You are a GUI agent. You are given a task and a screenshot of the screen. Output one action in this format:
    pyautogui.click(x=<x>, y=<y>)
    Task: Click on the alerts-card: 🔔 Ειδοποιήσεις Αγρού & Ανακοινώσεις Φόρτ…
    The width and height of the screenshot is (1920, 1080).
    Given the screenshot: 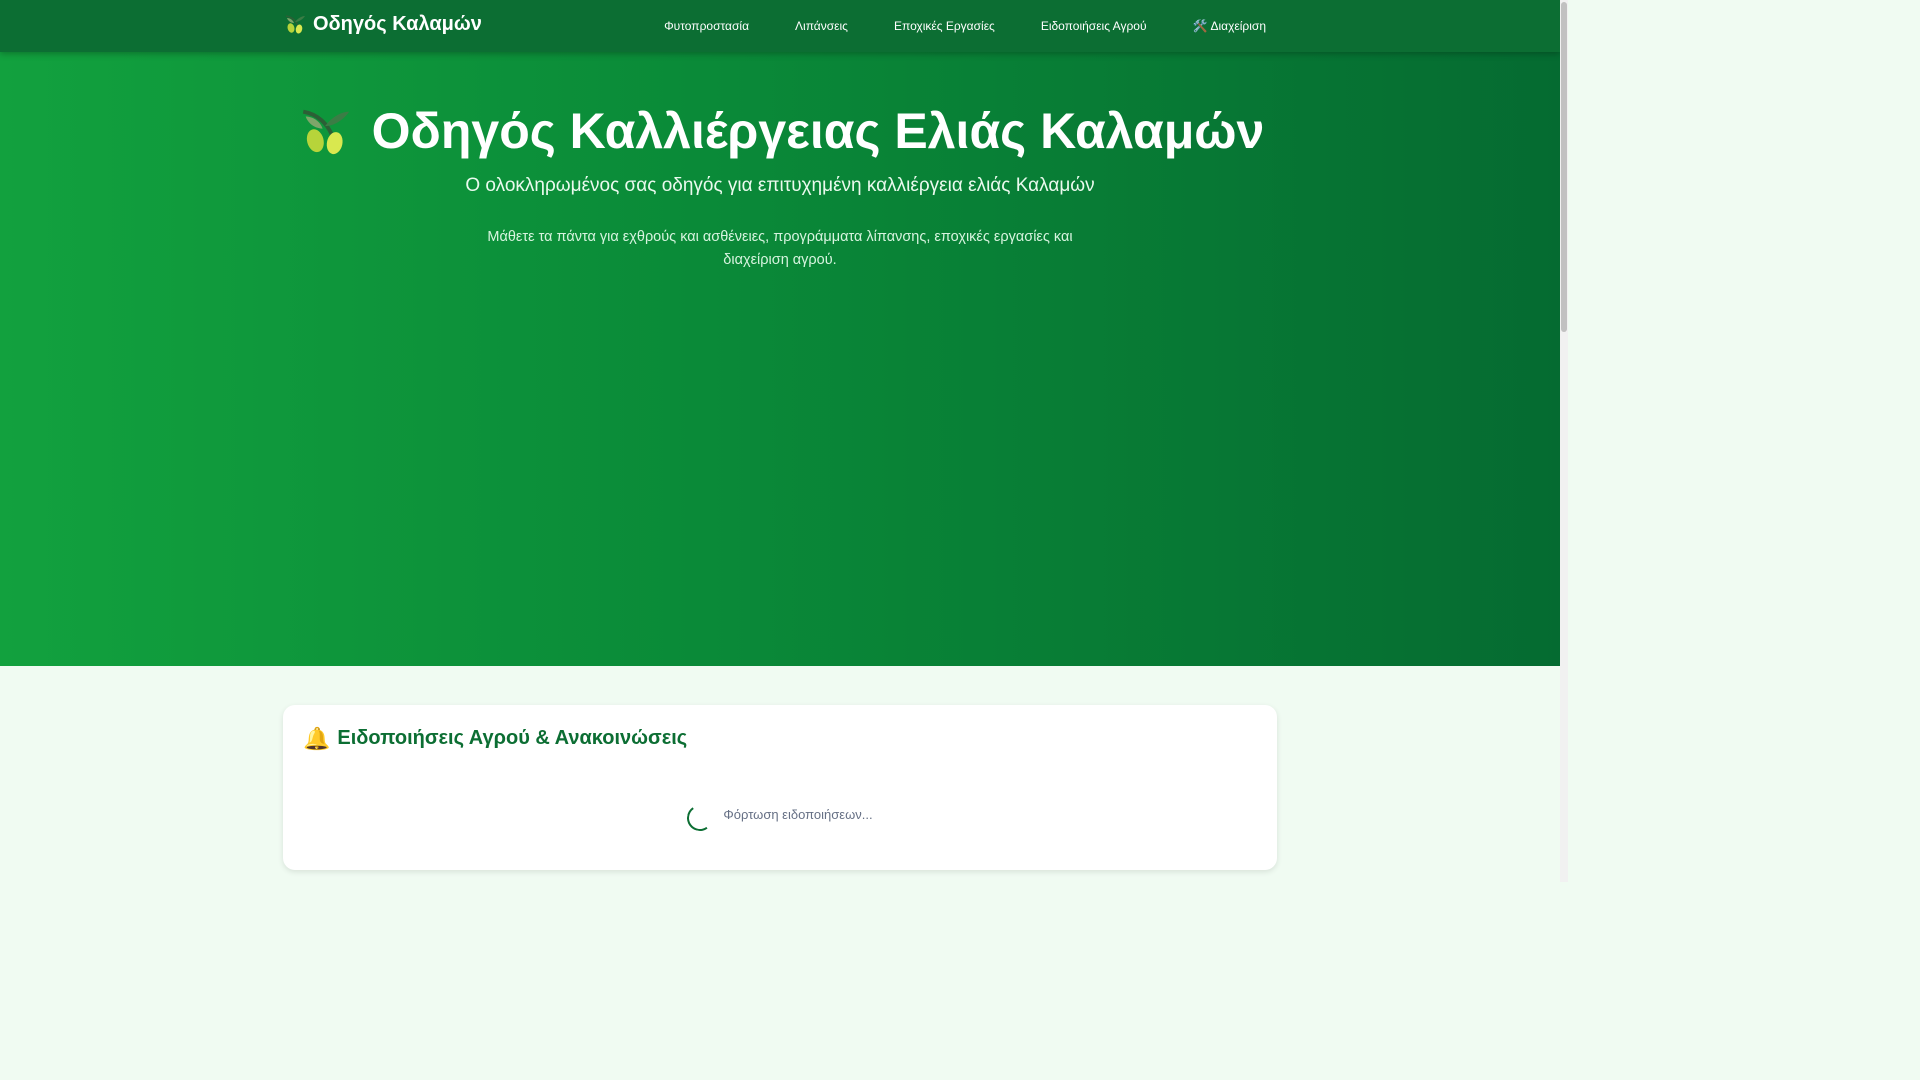 What is the action you would take?
    pyautogui.click(x=780, y=787)
    